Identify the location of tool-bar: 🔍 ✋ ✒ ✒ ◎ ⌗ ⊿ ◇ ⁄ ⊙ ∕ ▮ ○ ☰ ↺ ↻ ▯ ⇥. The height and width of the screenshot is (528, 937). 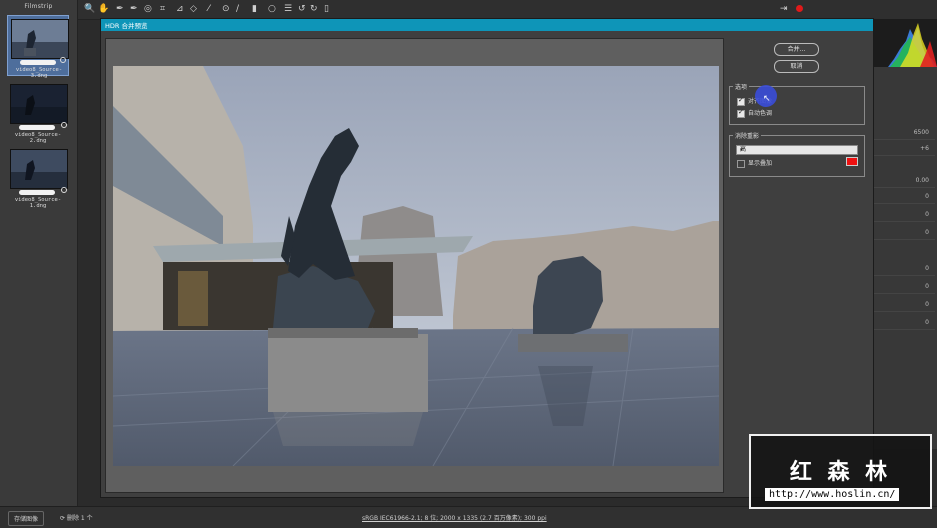
(507, 10).